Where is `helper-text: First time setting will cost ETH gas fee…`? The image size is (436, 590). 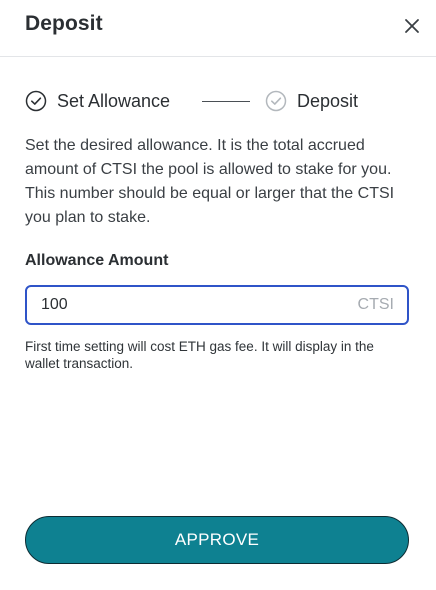 helper-text: First time setting will cost ETH gas fee… is located at coordinates (199, 355).